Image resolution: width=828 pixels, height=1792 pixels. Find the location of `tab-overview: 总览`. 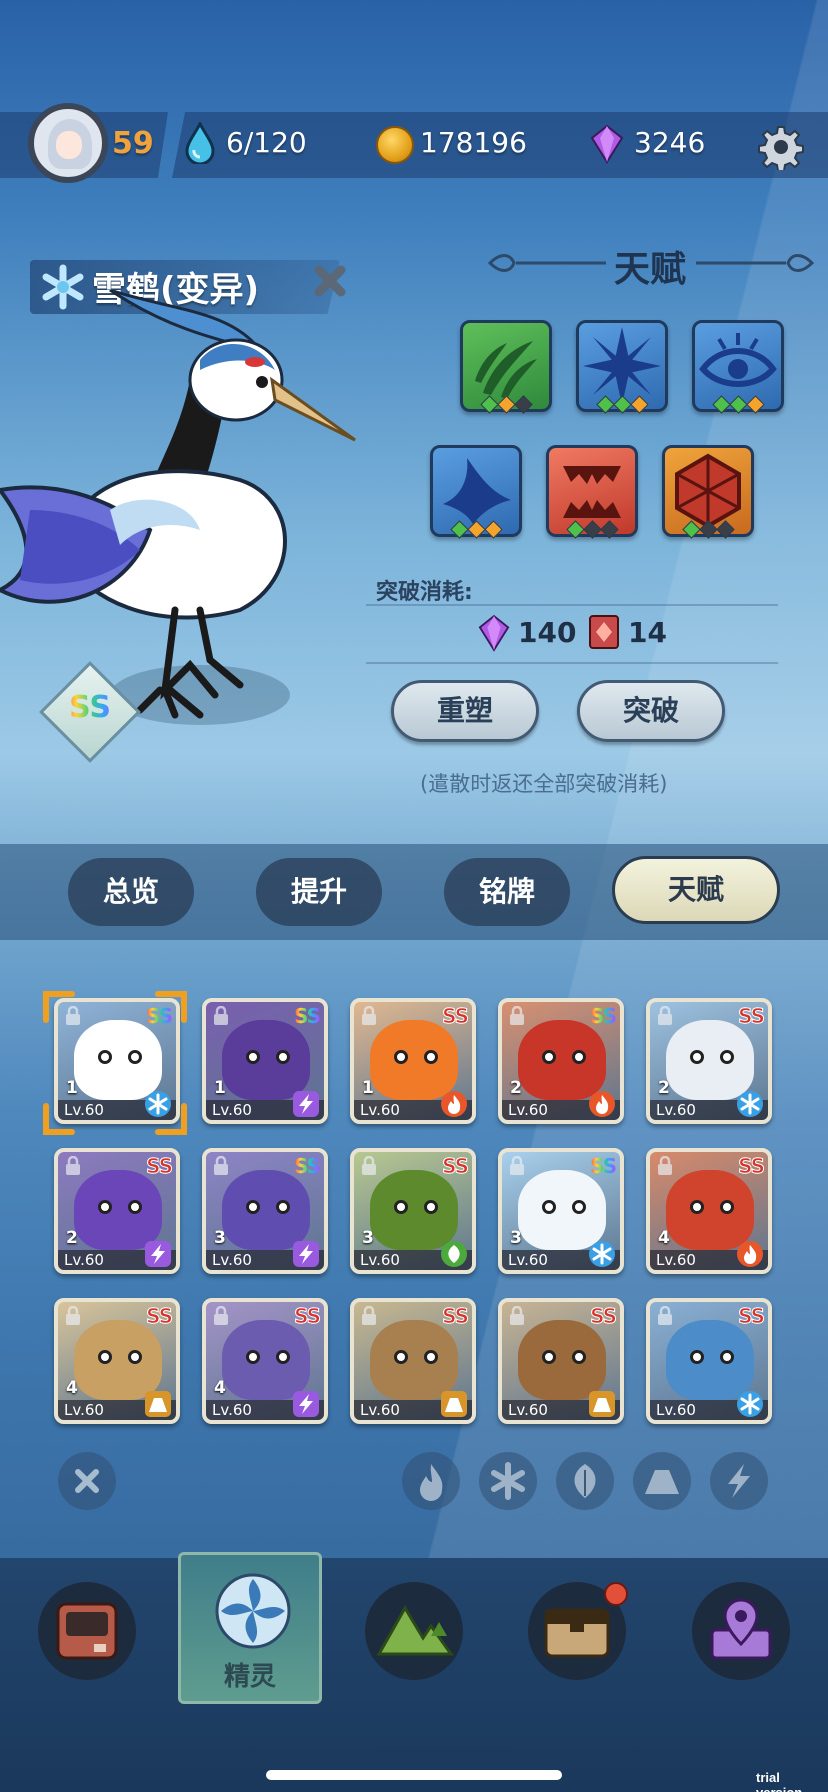

tab-overview: 总览 is located at coordinates (131, 892).